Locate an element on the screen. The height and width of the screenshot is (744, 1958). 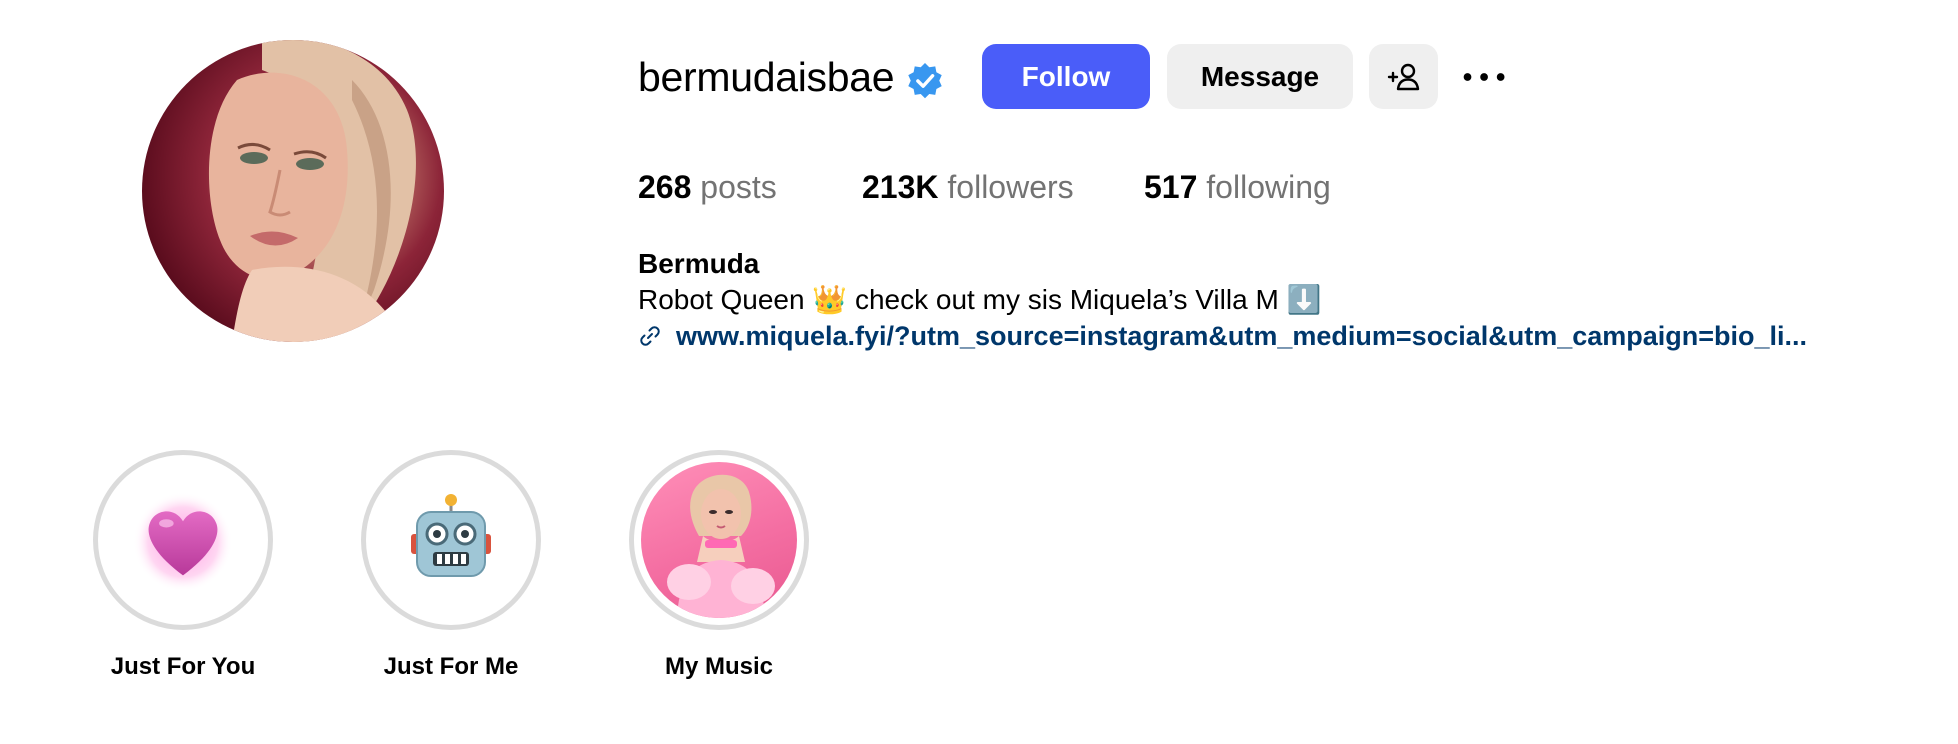
suggested-accounts-button is located at coordinates (1403, 76).